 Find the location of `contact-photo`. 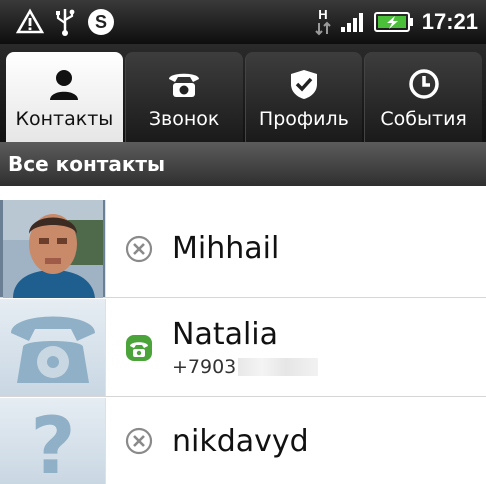

contact-photo is located at coordinates (52, 248).